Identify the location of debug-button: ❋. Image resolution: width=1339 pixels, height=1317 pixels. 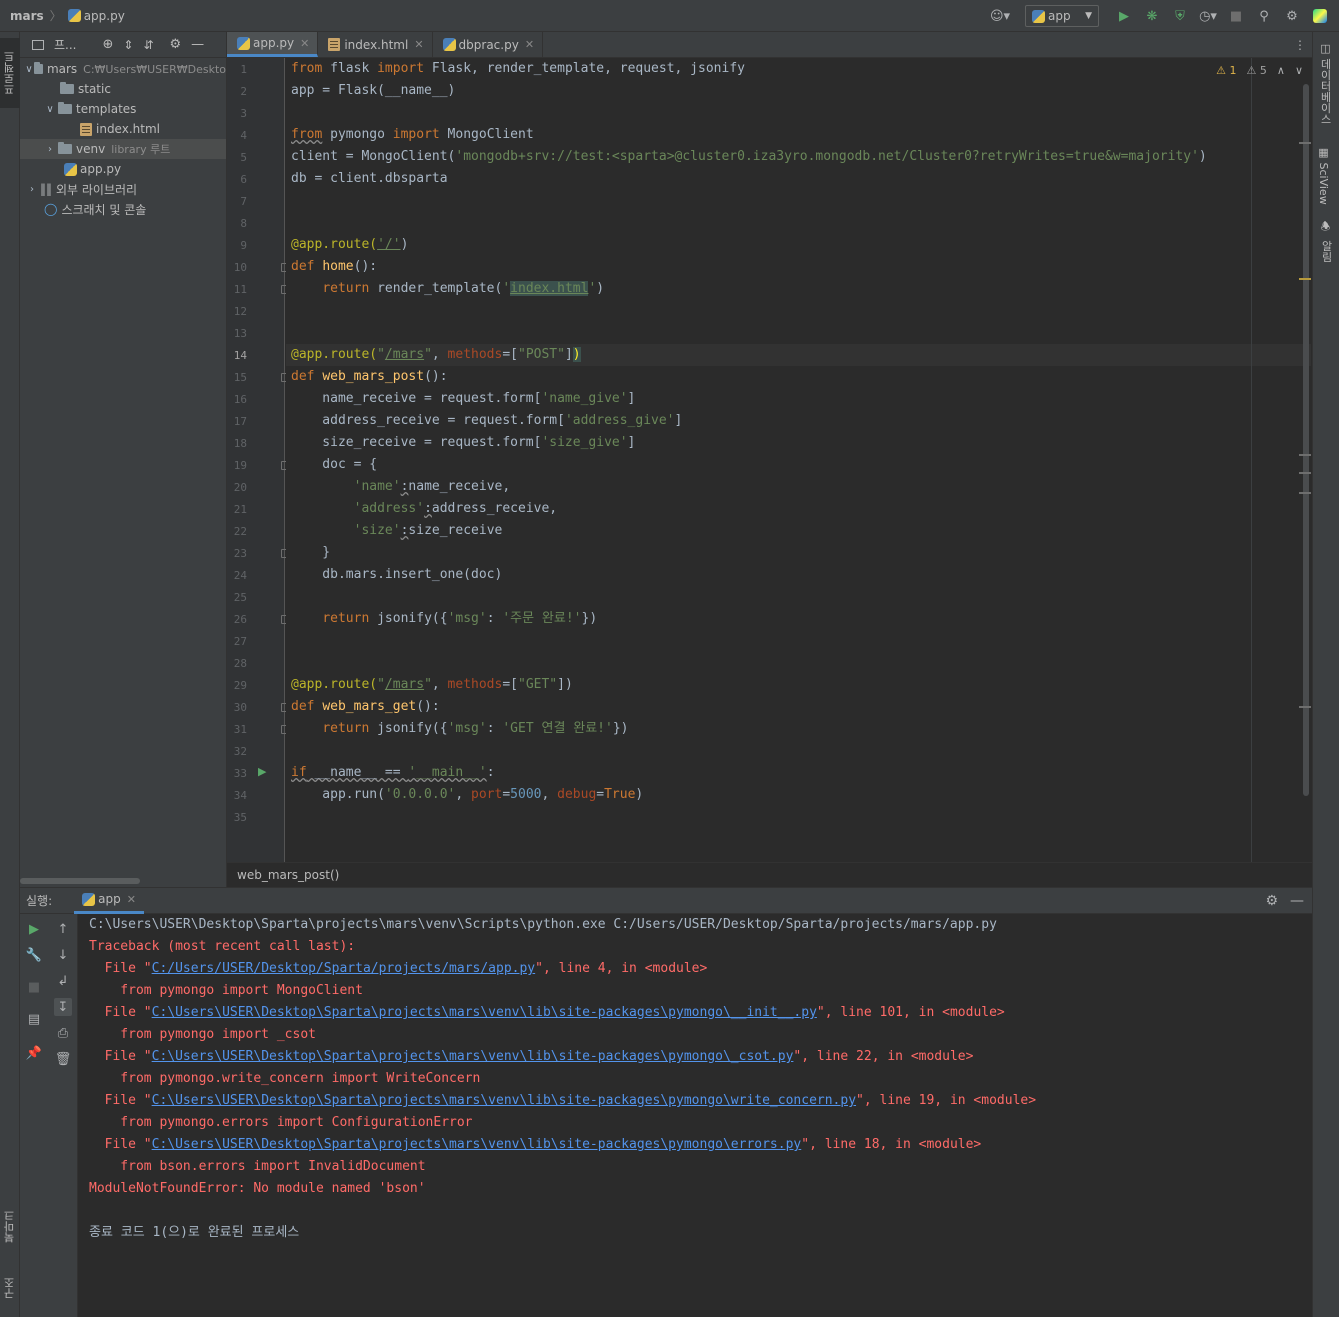
(1152, 16).